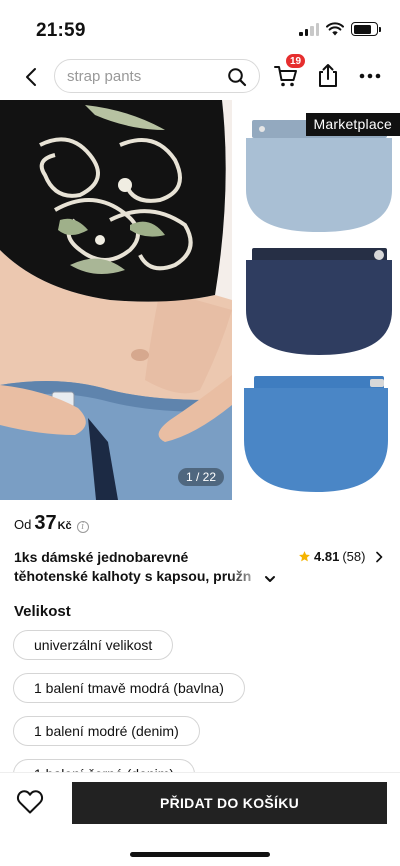  I want to click on product-title-line2: těhotenské kalhoty s kapsou, pružn, so click(133, 576).